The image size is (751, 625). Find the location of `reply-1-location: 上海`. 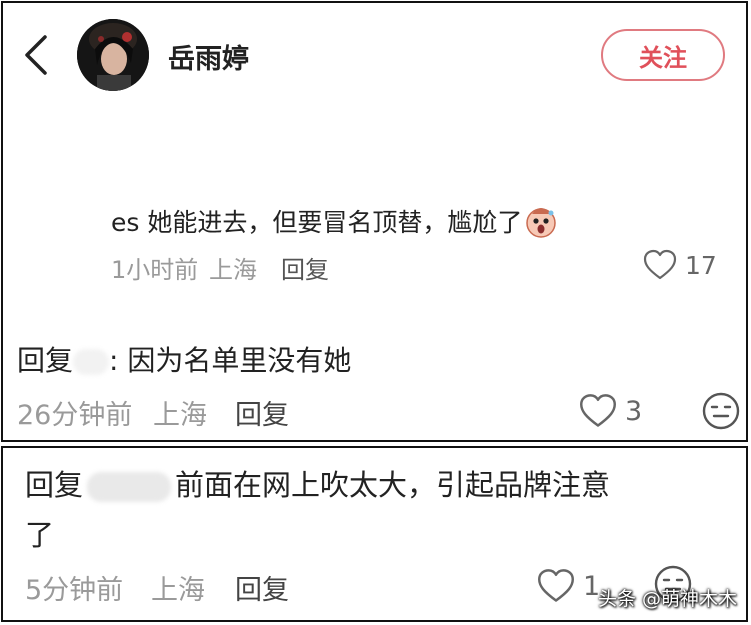

reply-1-location: 上海 is located at coordinates (180, 415).